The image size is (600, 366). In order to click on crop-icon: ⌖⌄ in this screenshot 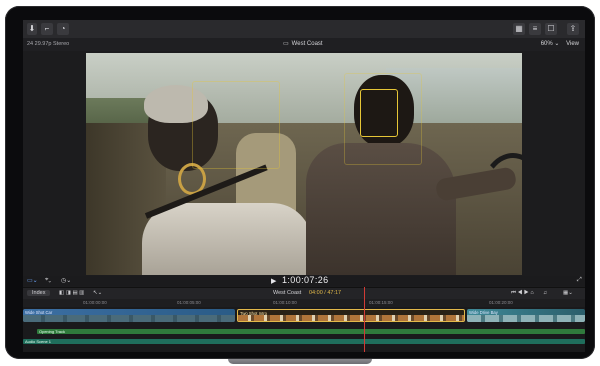, I will do `click(48, 280)`.